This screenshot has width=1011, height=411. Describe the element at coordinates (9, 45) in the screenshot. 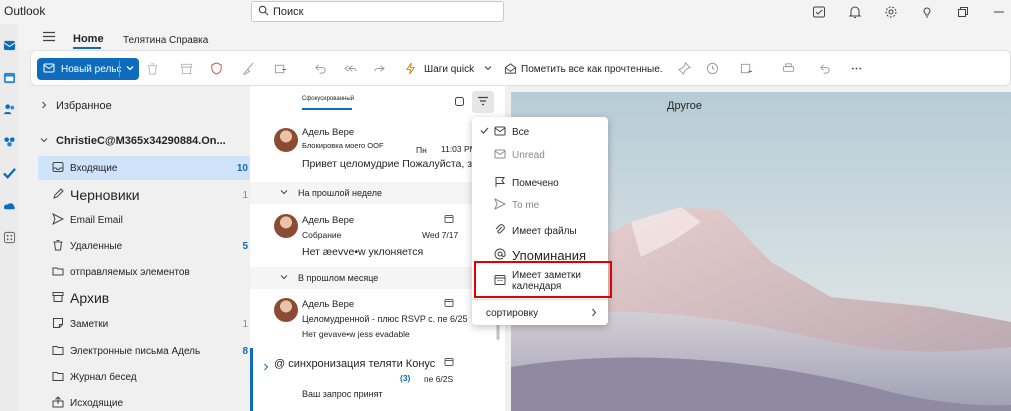

I see `mail-app-icon` at that location.